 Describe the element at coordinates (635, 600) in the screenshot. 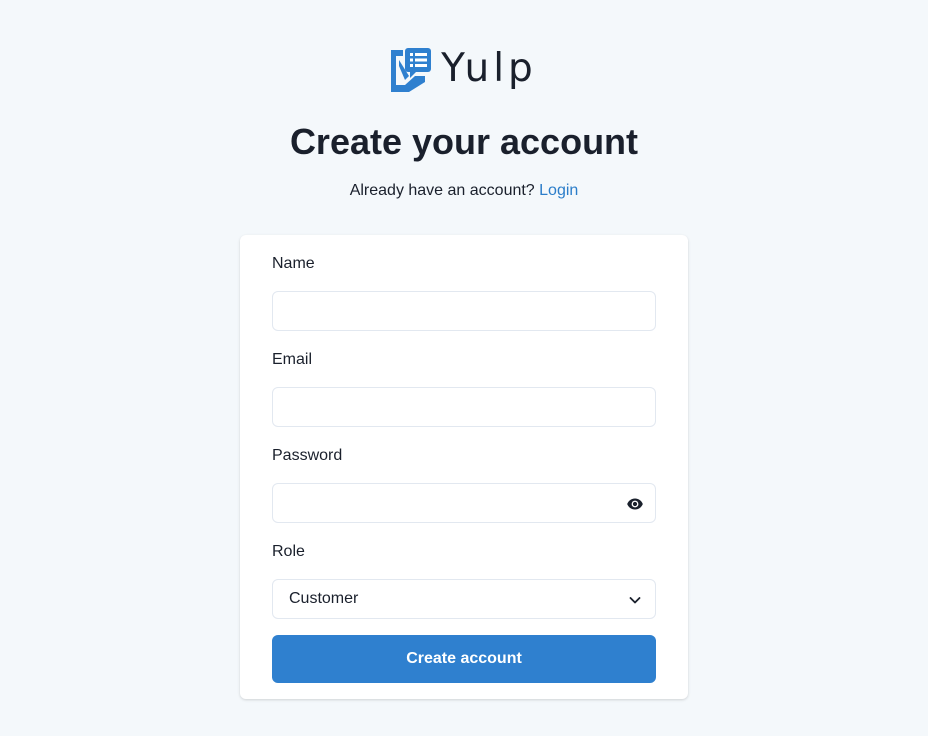

I see `chevron-down-icon` at that location.